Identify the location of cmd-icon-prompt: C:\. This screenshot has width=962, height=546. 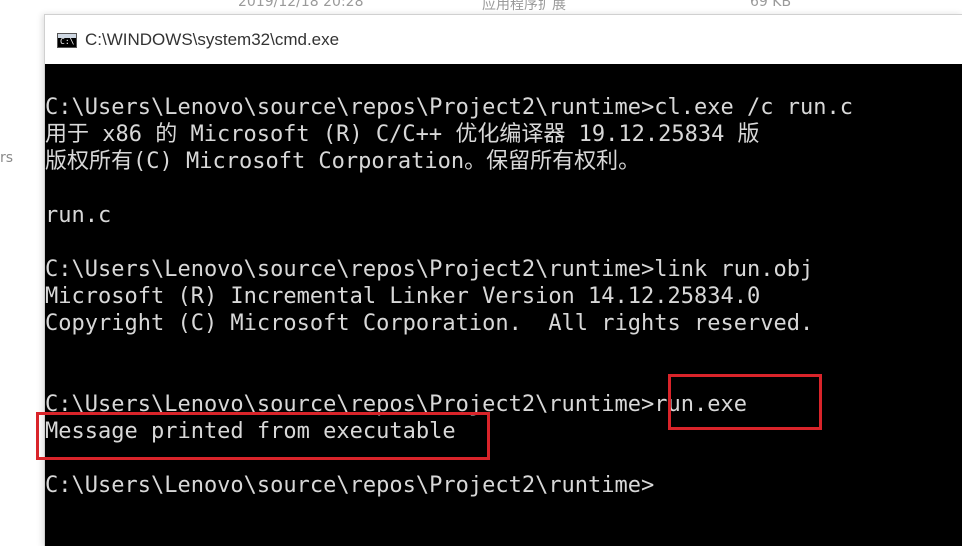
(67, 41).